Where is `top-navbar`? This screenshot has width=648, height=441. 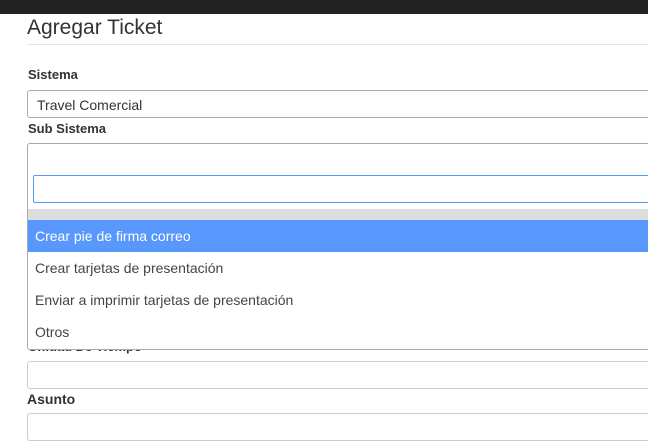 top-navbar is located at coordinates (324, 7).